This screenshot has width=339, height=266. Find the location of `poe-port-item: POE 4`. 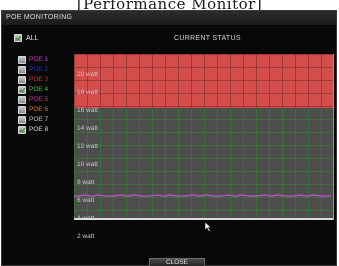

poe-port-item: POE 4 is located at coordinates (48, 90).